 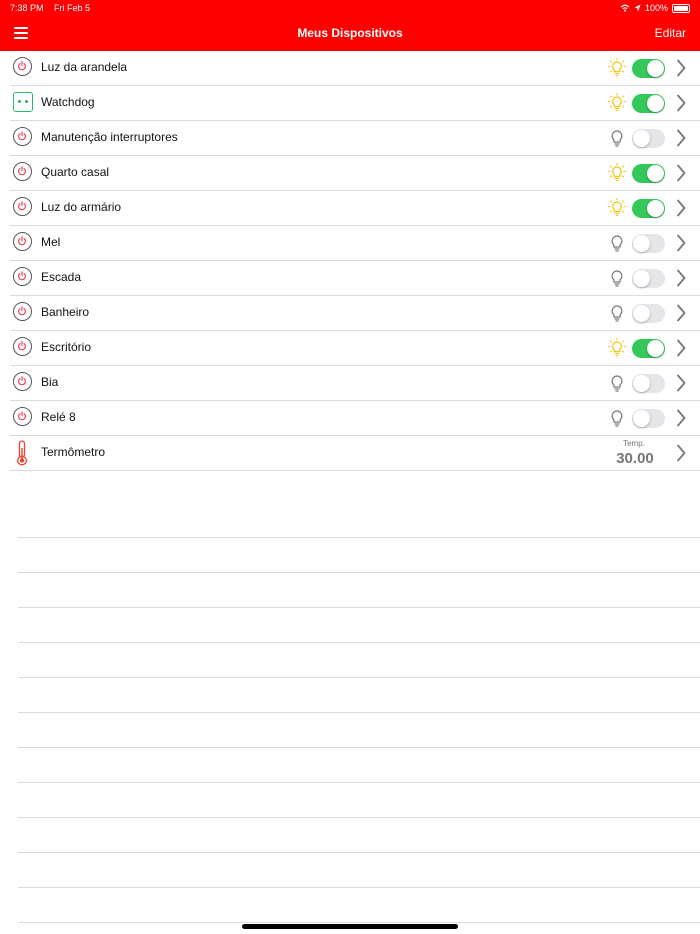 What do you see at coordinates (355, 208) in the screenshot?
I see `device-row: Luz do armário` at bounding box center [355, 208].